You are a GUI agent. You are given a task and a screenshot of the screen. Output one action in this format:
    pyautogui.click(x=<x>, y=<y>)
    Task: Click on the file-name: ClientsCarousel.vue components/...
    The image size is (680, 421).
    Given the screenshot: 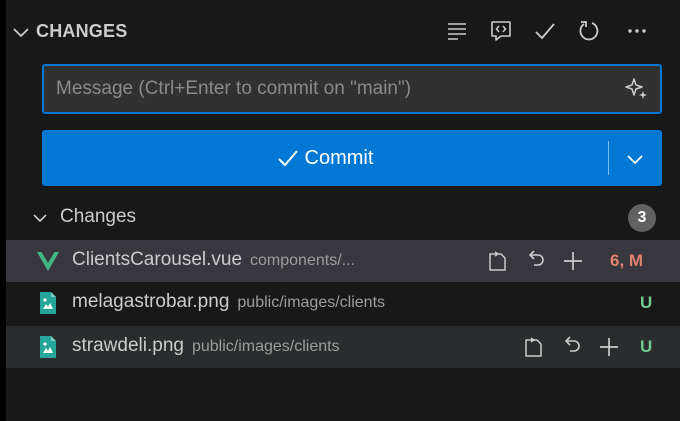 What is the action you would take?
    pyautogui.click(x=213, y=259)
    